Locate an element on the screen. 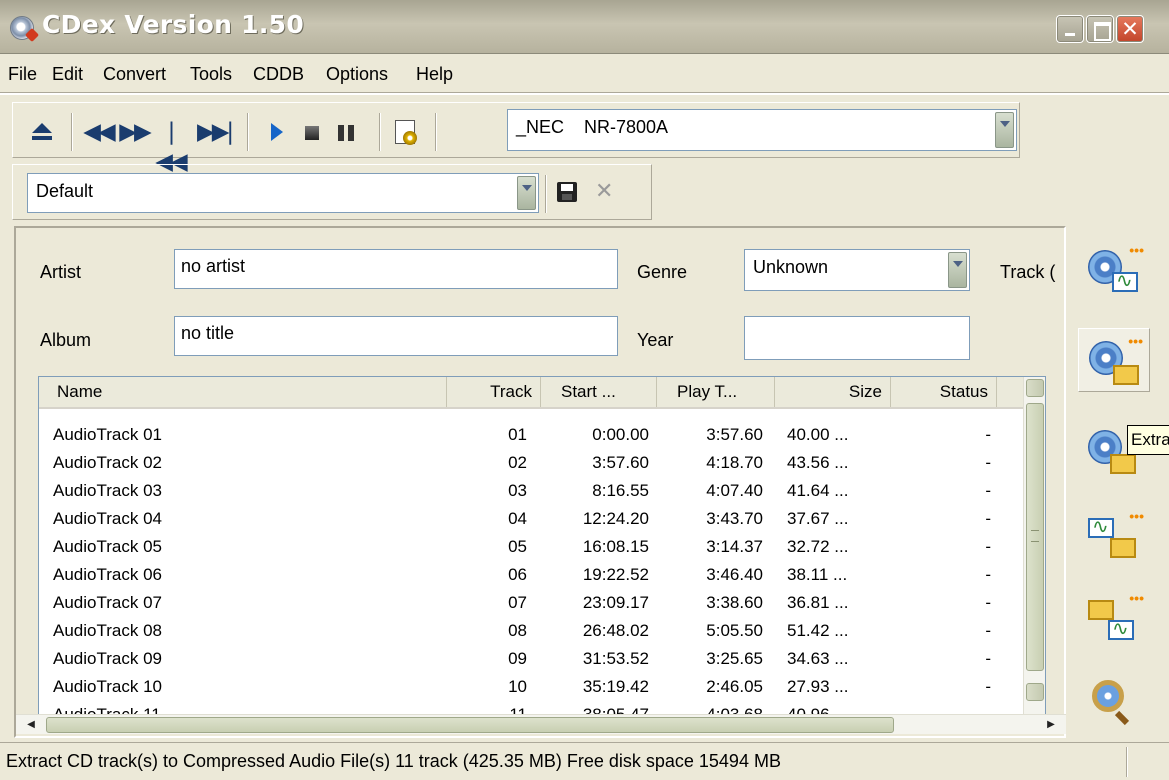 The height and width of the screenshot is (780, 1169). menu-convert: Convert is located at coordinates (134, 74).